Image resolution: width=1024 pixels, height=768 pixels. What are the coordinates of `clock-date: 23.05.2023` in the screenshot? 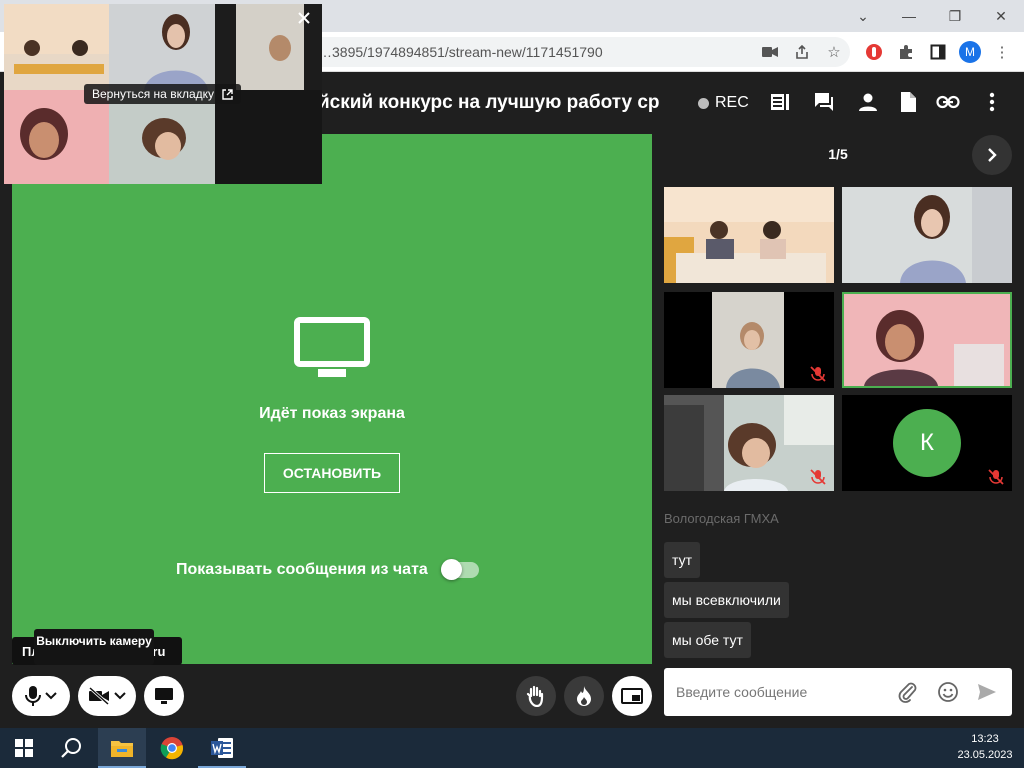 It's located at (985, 755).